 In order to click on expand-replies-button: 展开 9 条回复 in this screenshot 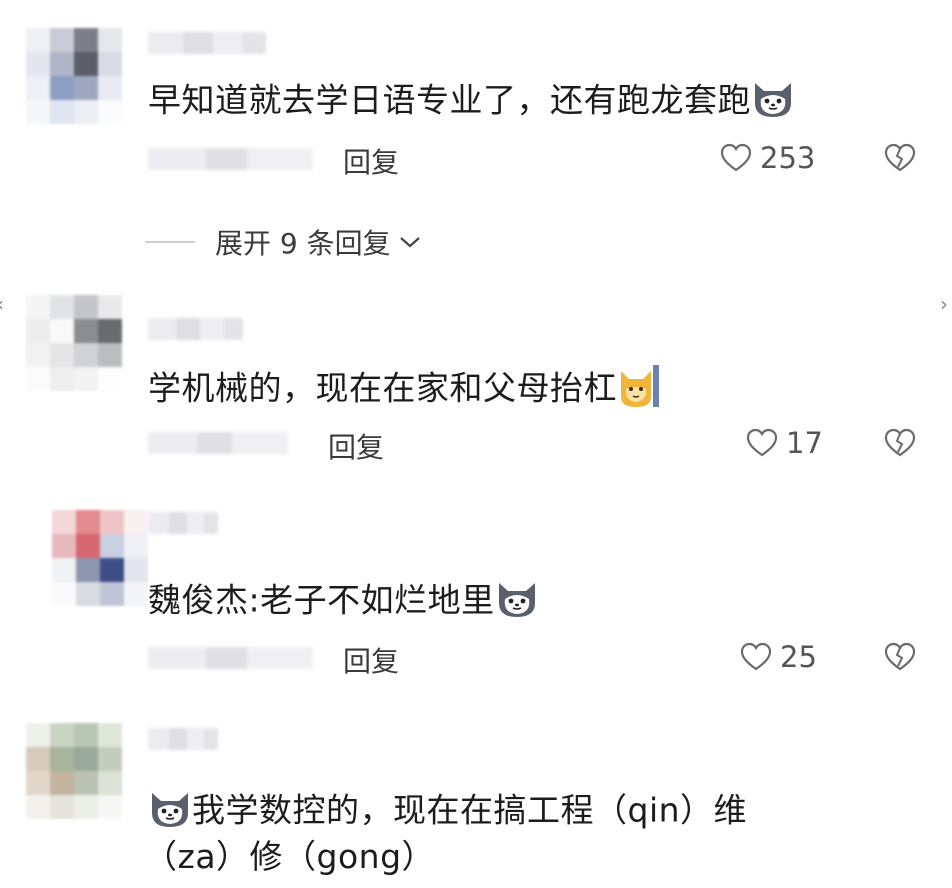, I will do `click(283, 242)`.